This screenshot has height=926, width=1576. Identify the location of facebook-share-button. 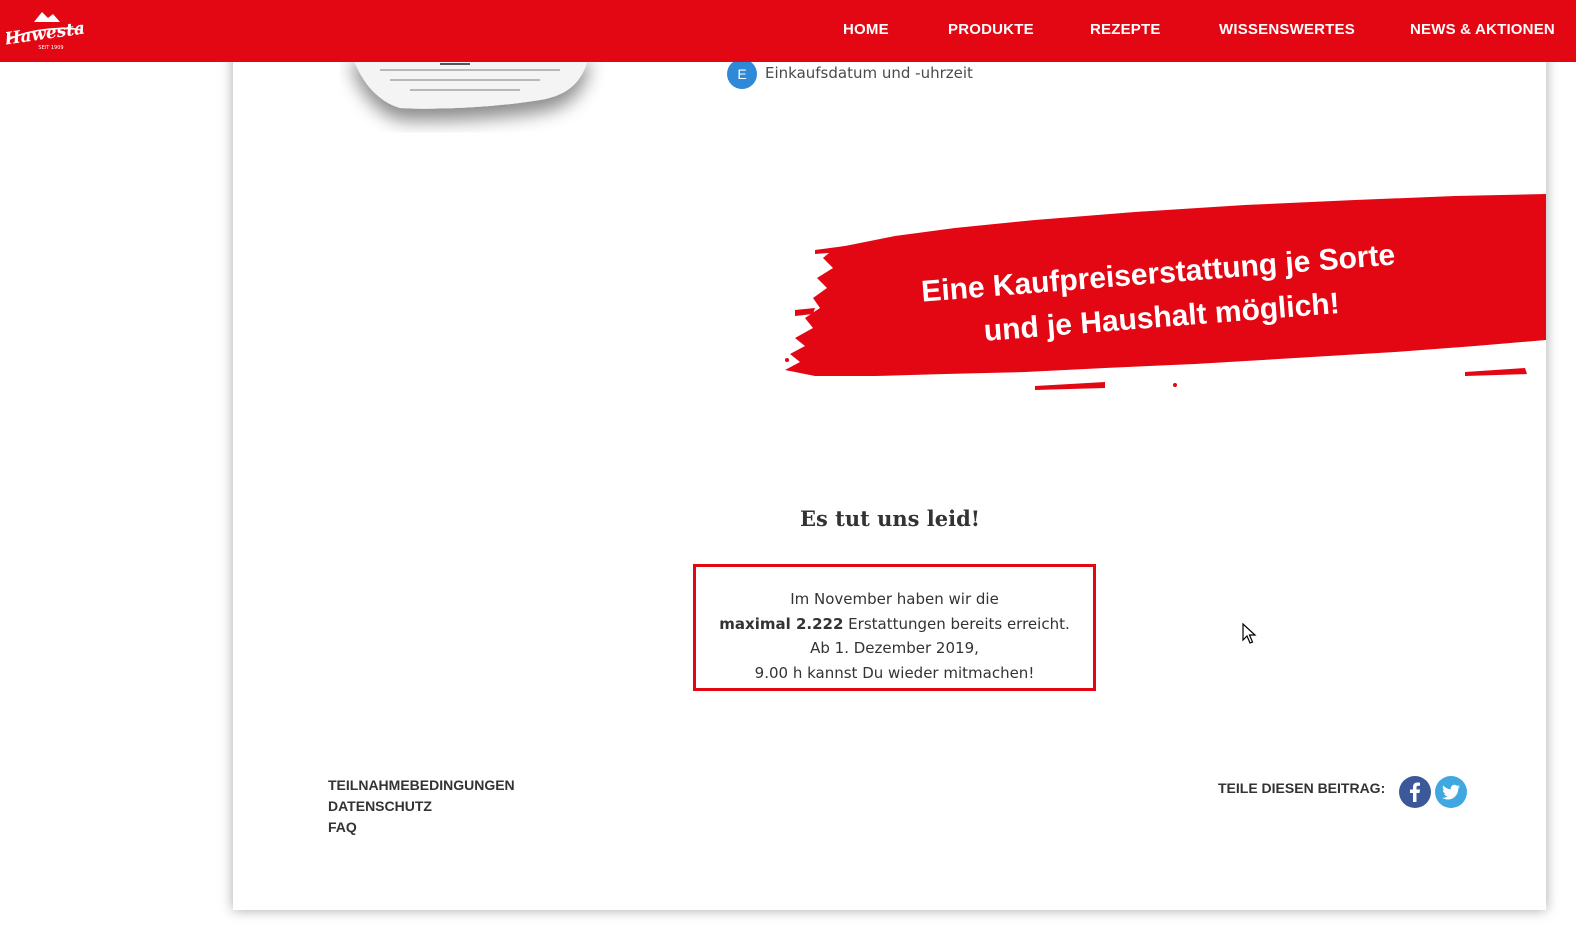
(1415, 792).